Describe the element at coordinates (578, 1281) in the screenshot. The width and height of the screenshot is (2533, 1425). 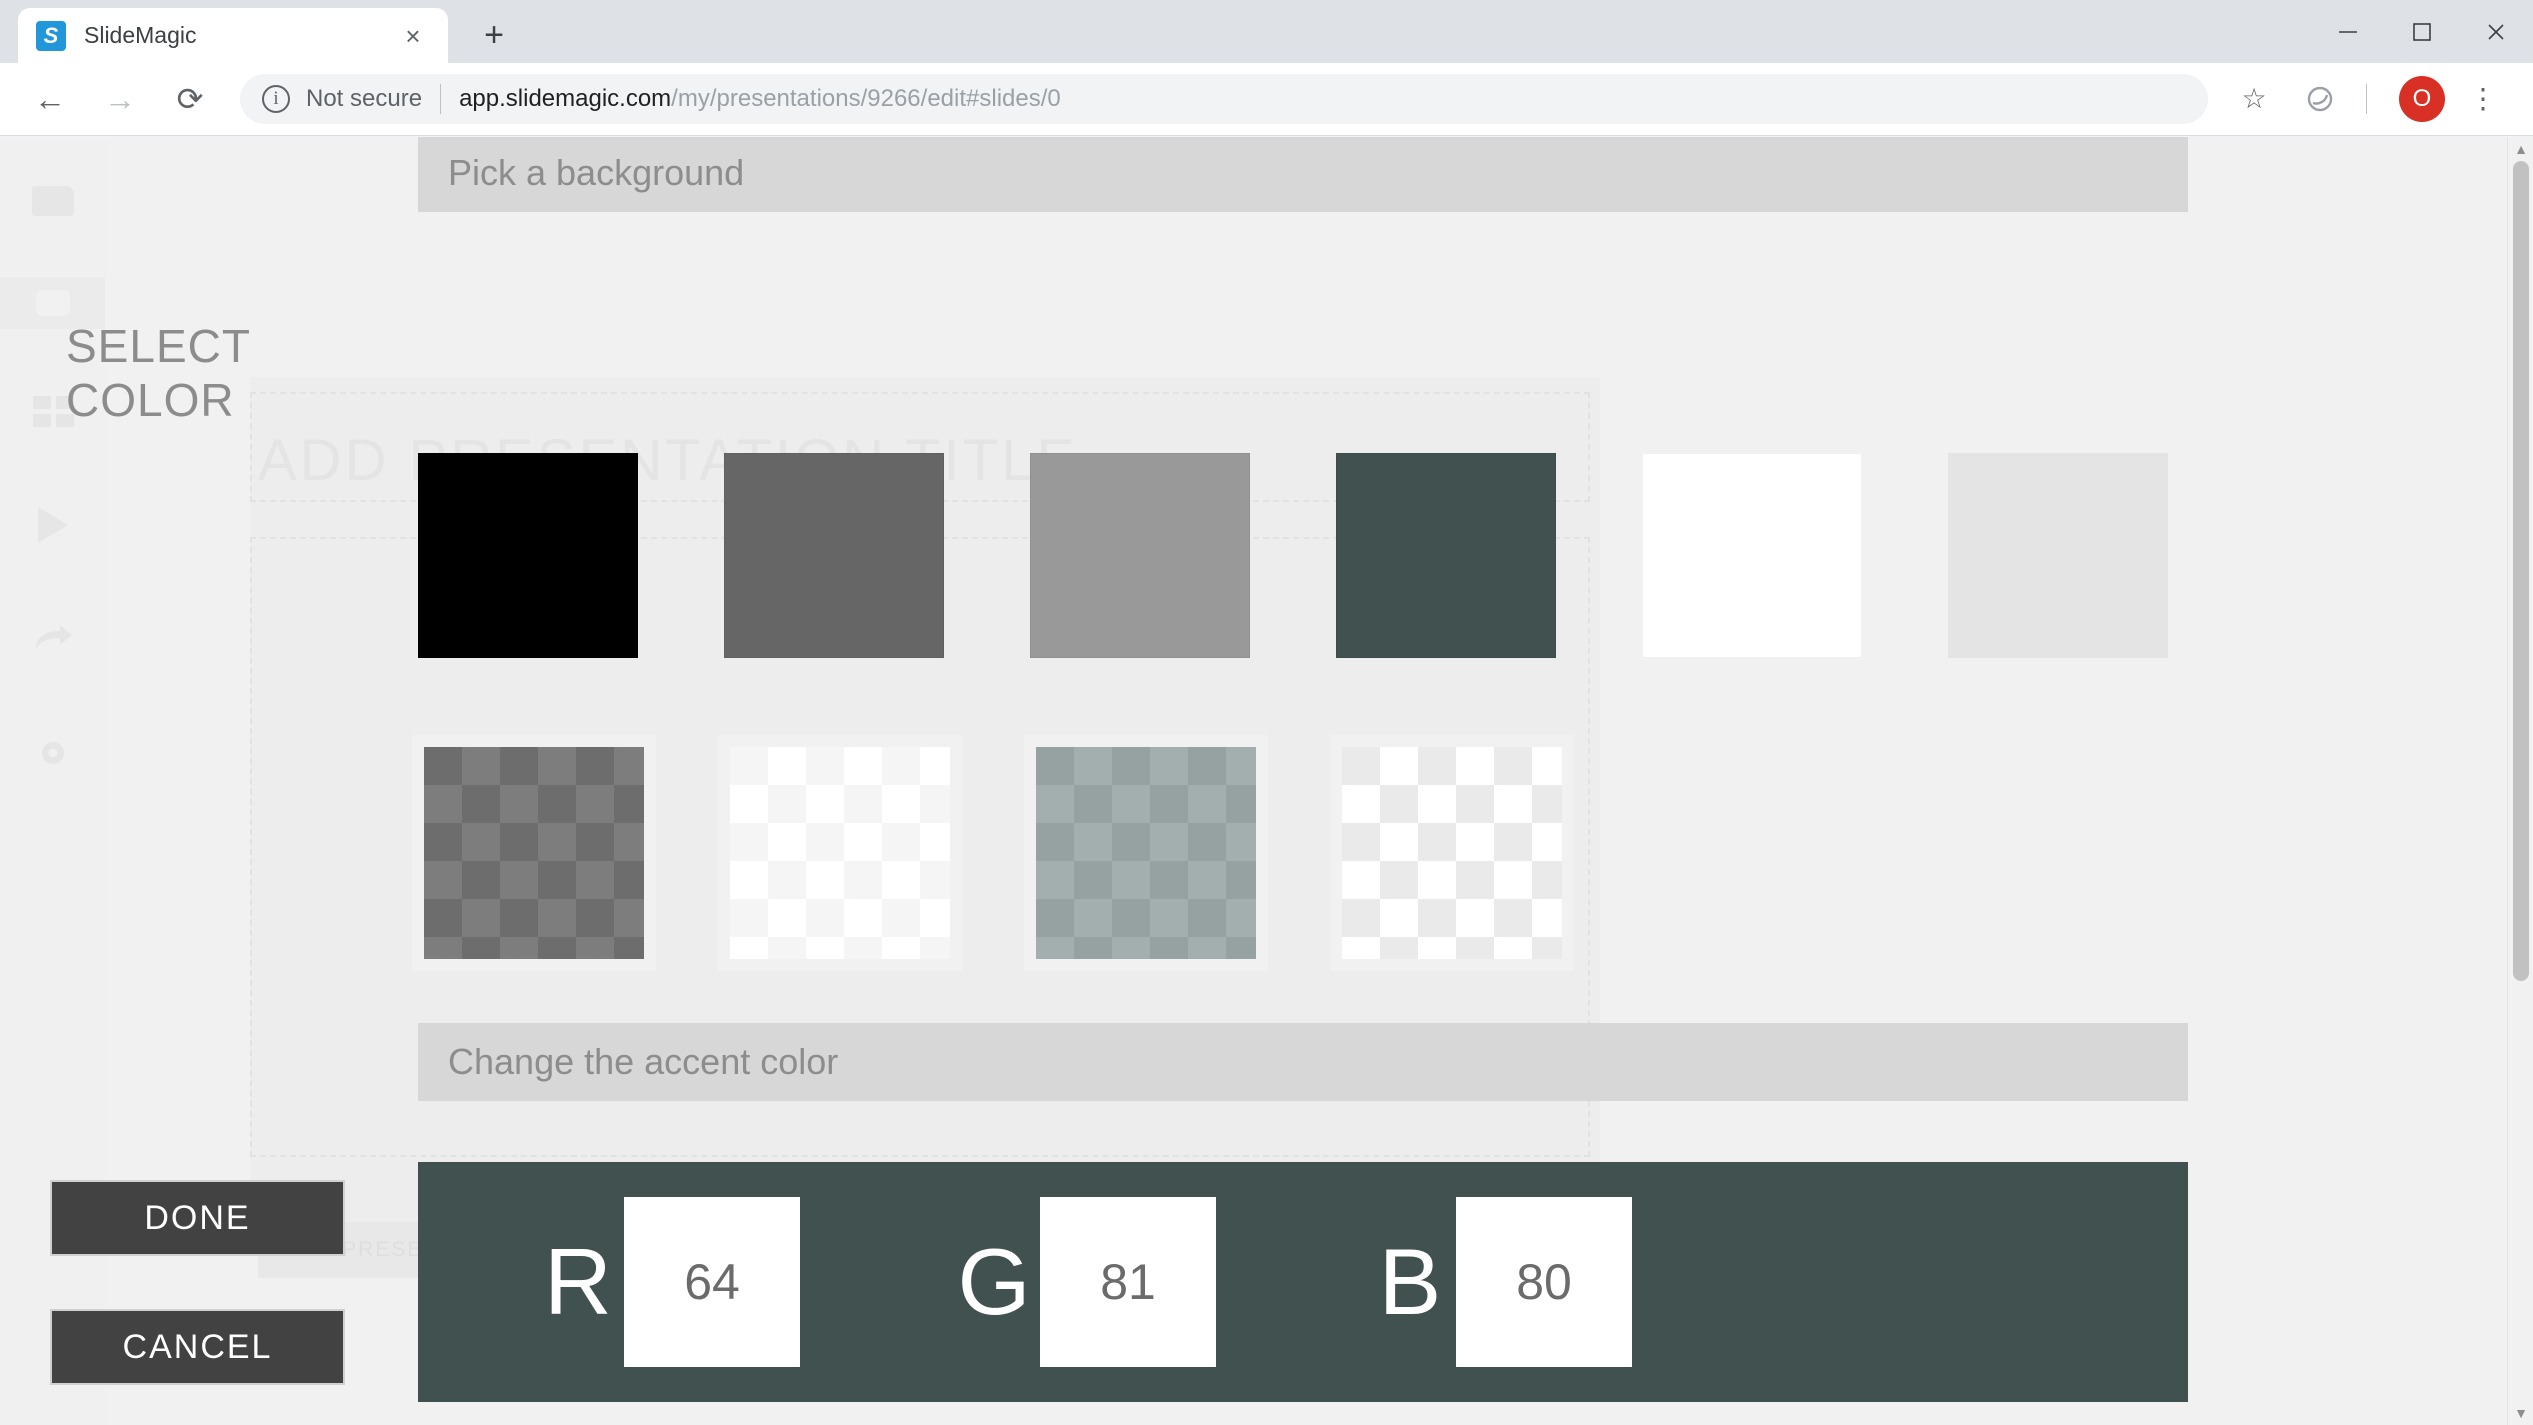
I see `red-channel-label: R` at that location.